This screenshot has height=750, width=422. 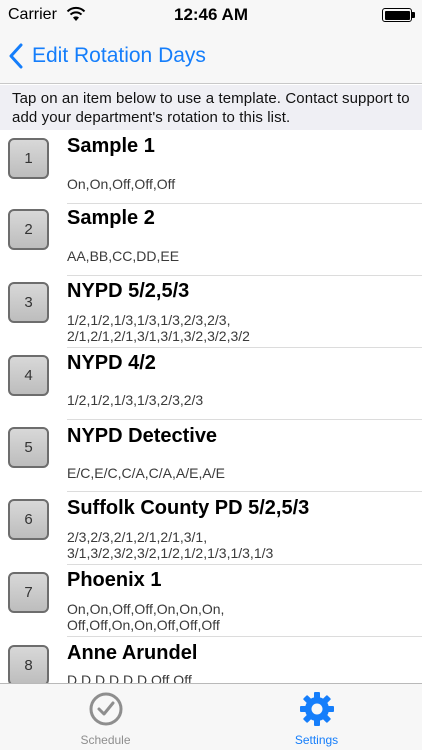 What do you see at coordinates (316, 740) in the screenshot?
I see `tab-settings-label: Settings` at bounding box center [316, 740].